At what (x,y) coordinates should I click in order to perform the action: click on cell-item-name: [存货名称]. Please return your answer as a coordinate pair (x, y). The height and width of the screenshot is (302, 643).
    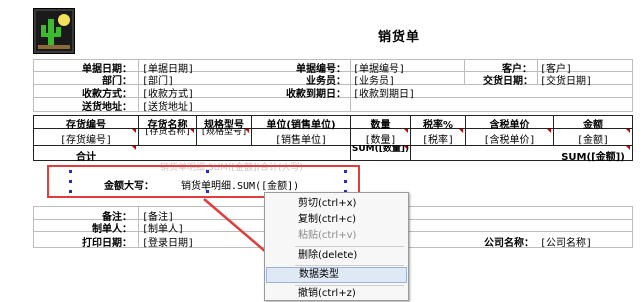
    Looking at the image, I should click on (167, 136).